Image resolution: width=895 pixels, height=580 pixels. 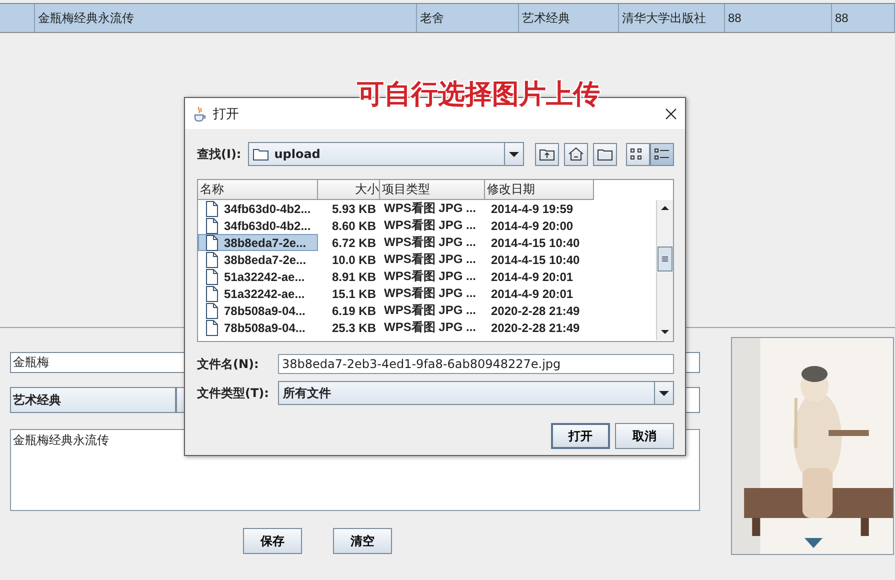 I want to click on column-header: 项目类型, so click(x=432, y=190).